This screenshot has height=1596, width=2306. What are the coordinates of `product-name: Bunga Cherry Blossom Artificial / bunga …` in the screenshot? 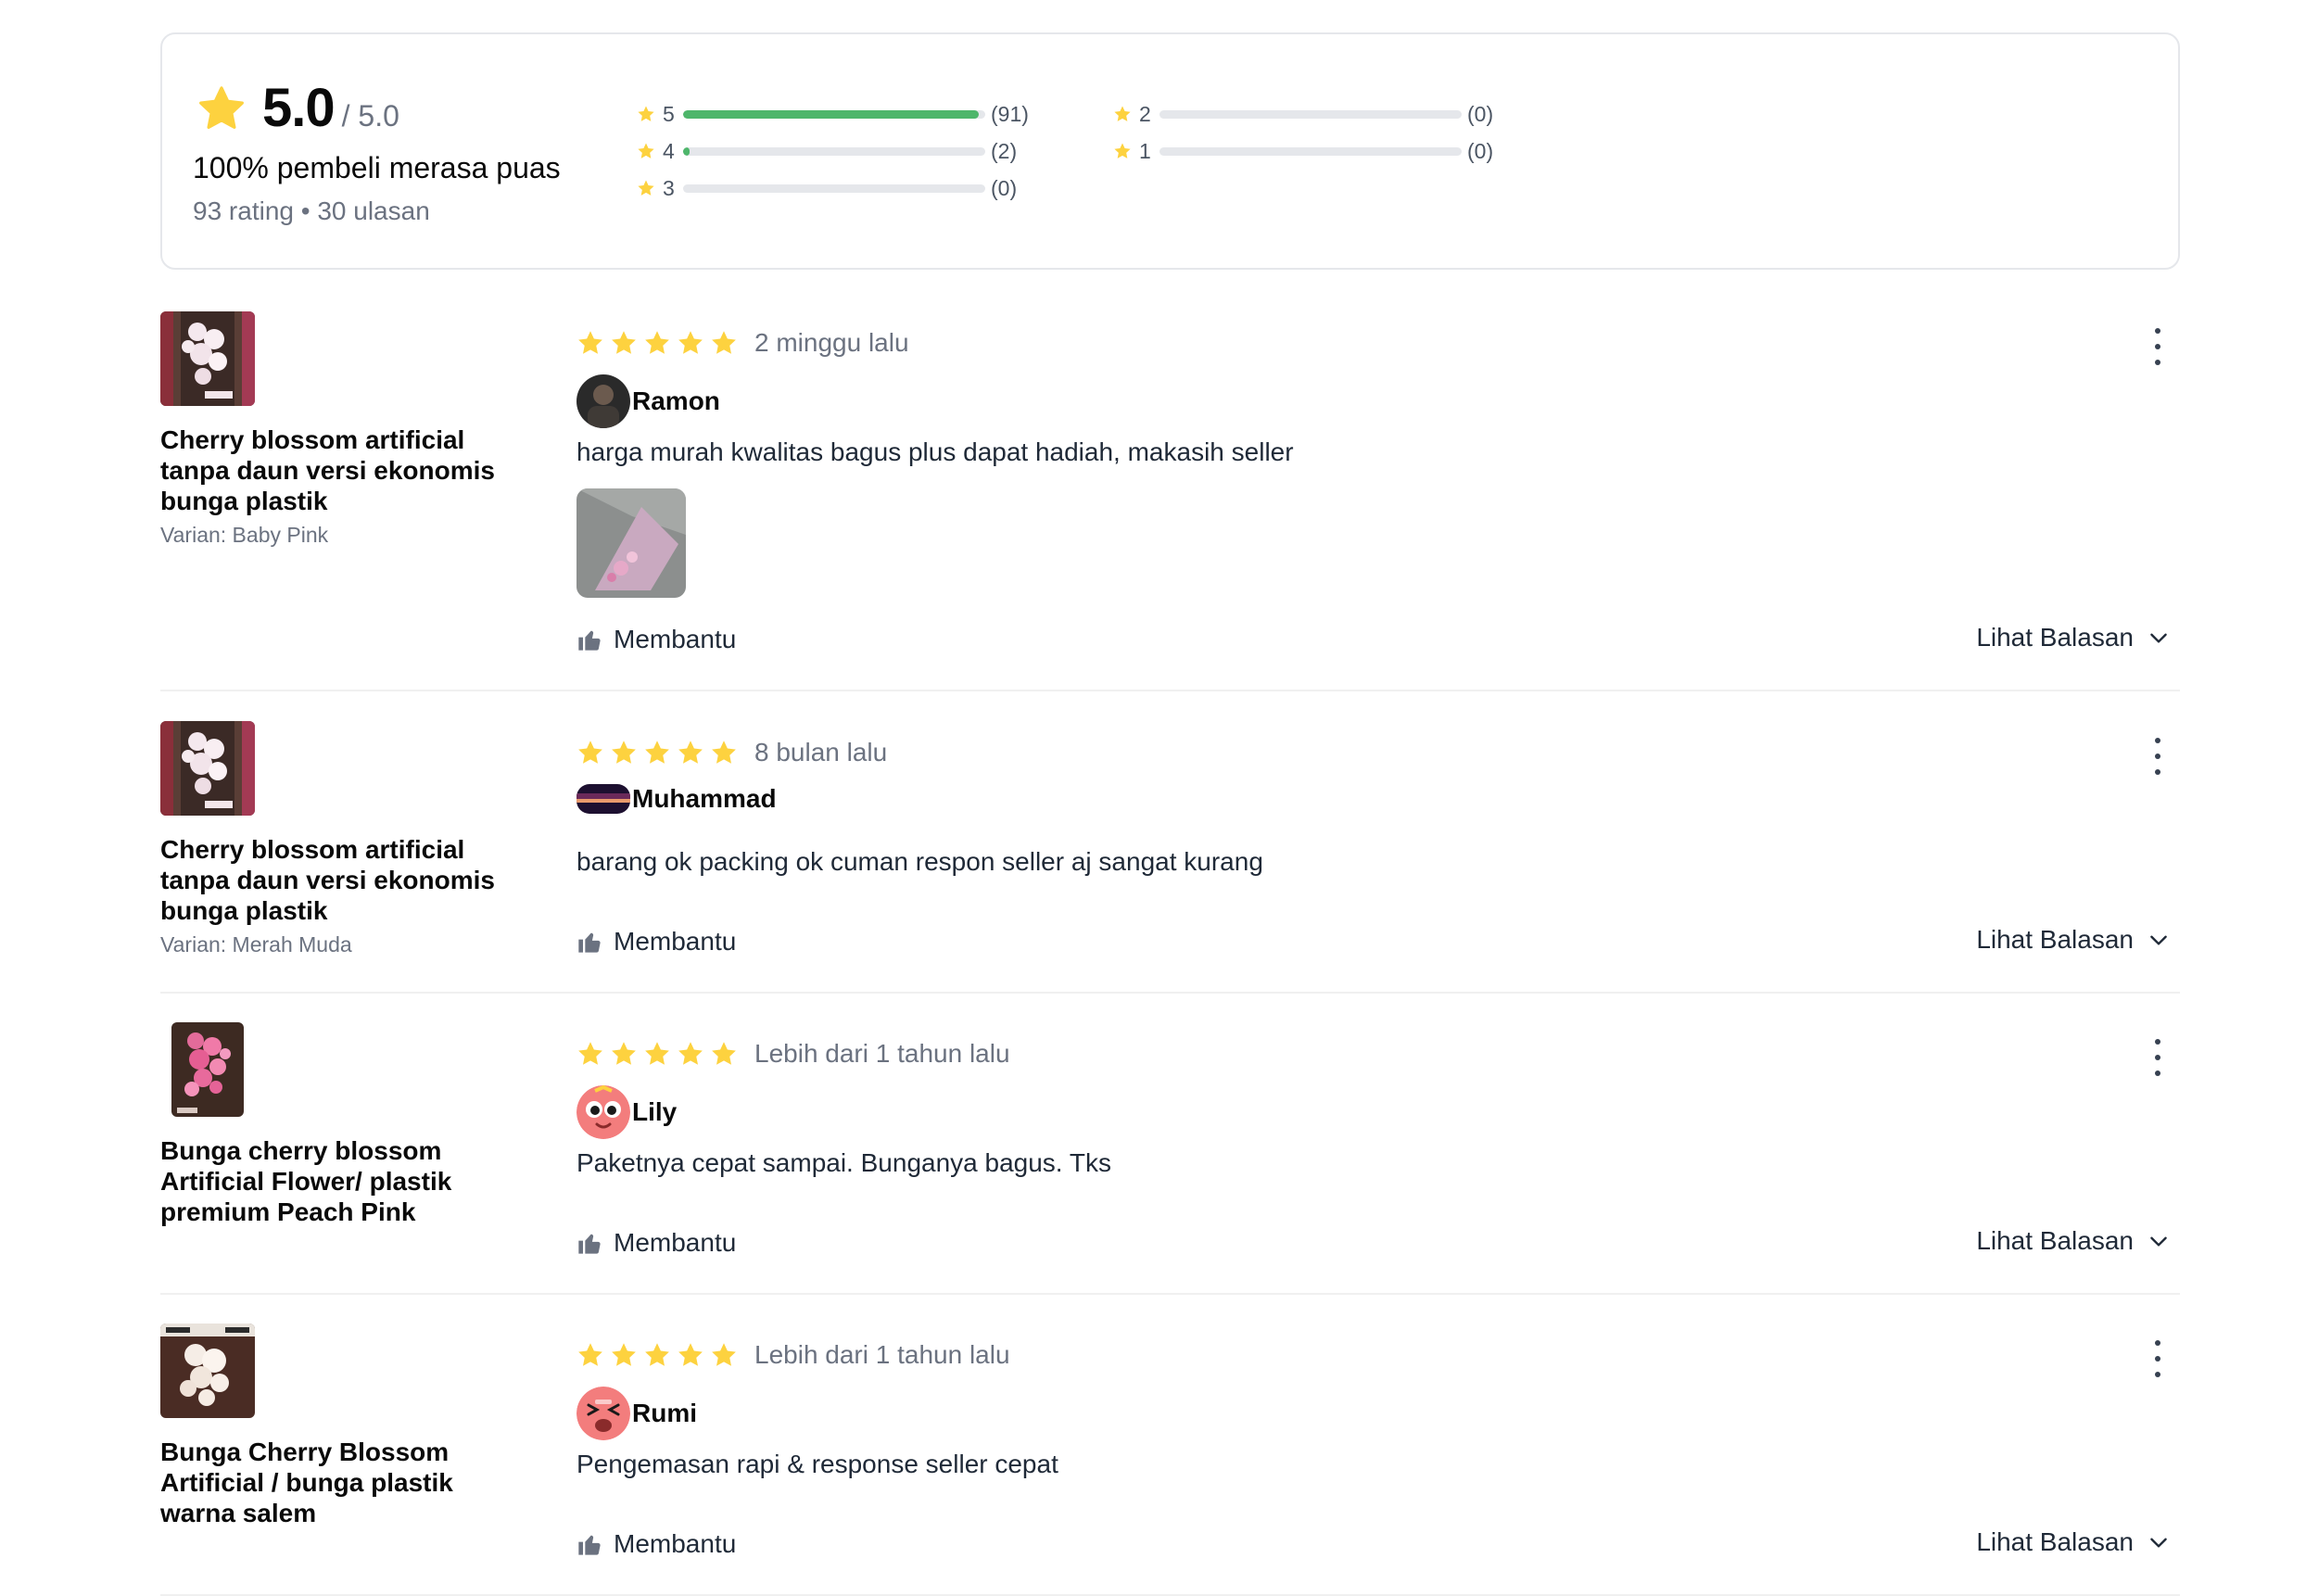 It's located at (336, 1483).